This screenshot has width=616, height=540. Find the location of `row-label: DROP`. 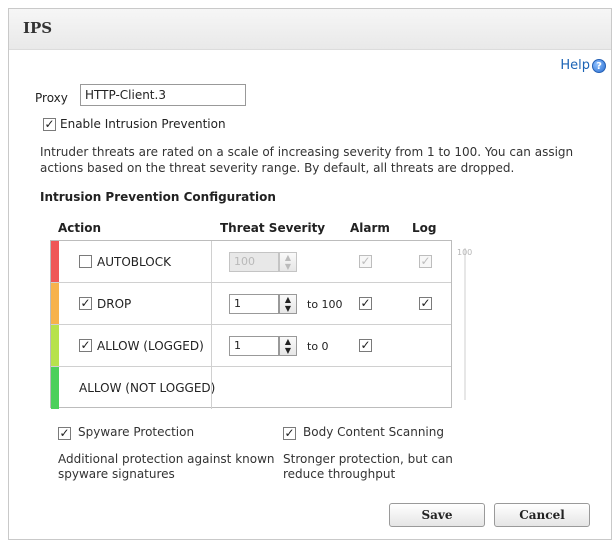

row-label: DROP is located at coordinates (114, 304).